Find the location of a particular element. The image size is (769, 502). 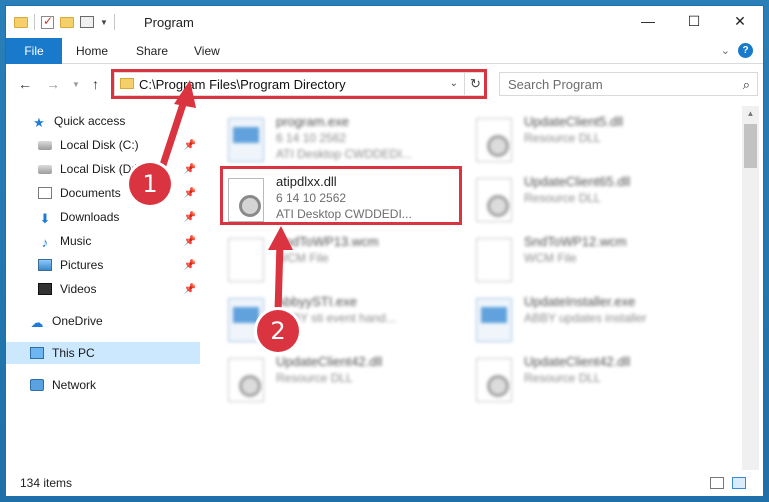

callout-2: 2 is located at coordinates (278, 331).